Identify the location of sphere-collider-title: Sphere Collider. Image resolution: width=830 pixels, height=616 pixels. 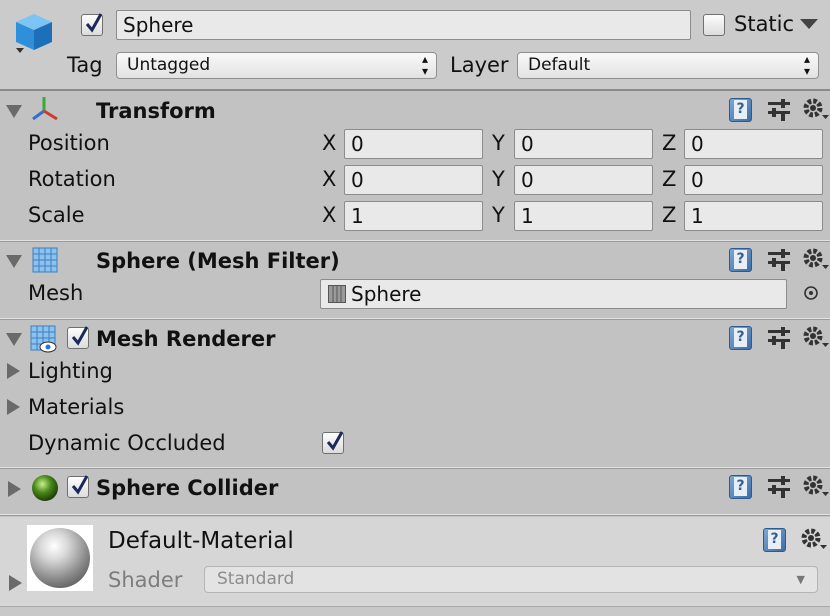
(187, 488).